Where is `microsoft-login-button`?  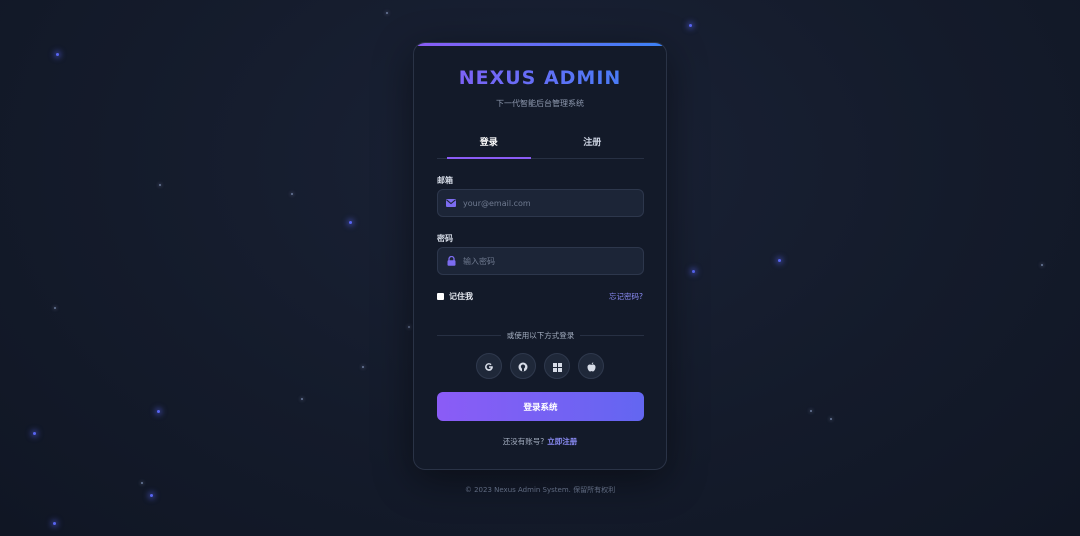 microsoft-login-button is located at coordinates (557, 366).